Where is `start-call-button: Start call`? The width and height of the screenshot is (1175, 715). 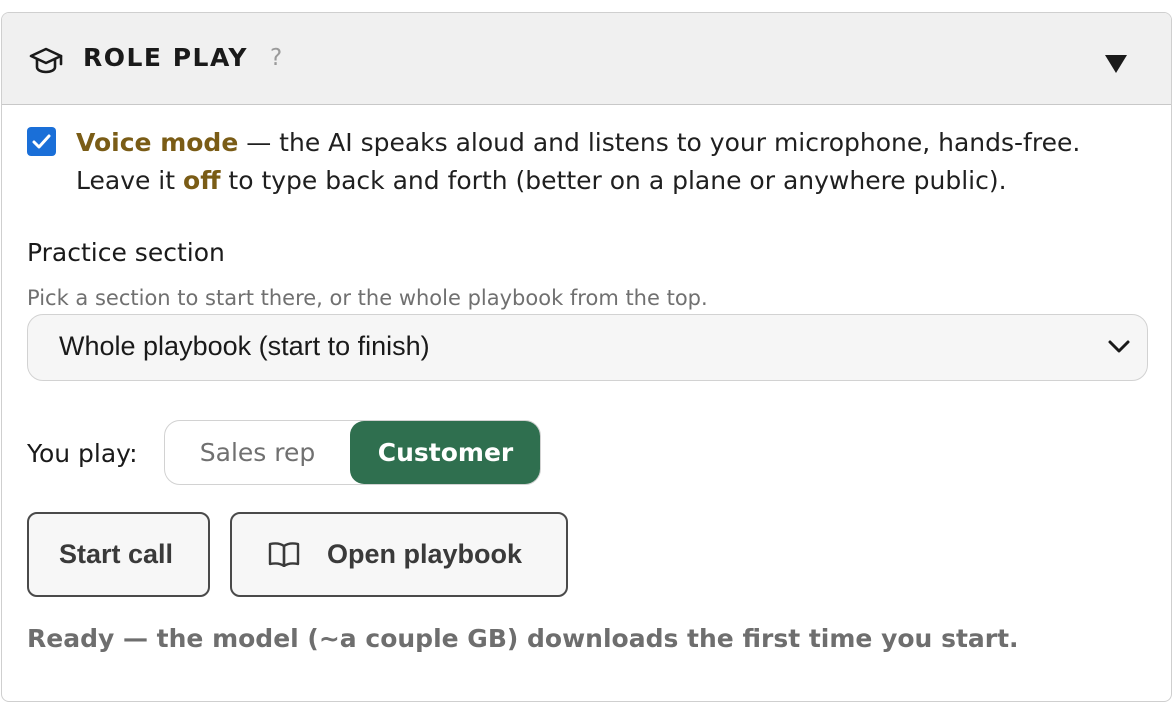 start-call-button: Start call is located at coordinates (118, 554).